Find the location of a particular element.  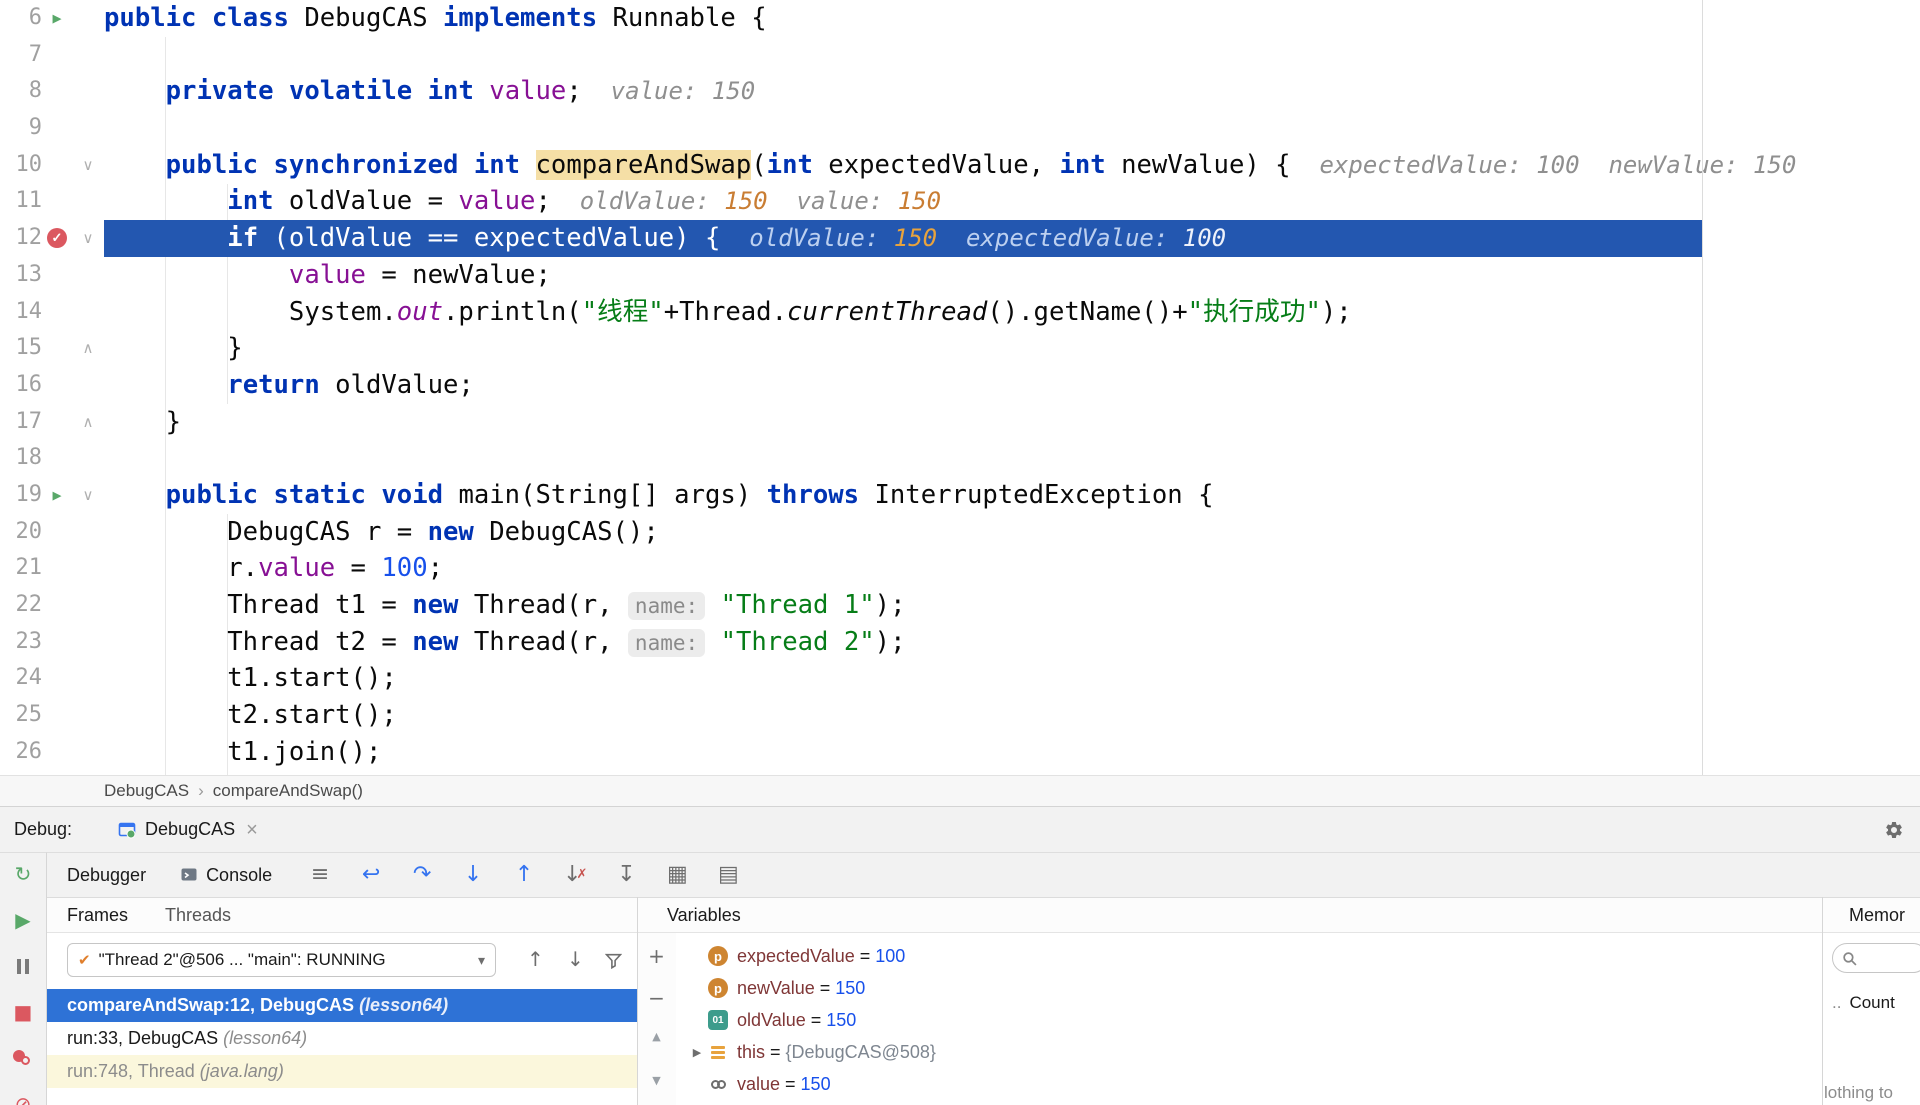

gutter: 14 is located at coordinates (52, 312).